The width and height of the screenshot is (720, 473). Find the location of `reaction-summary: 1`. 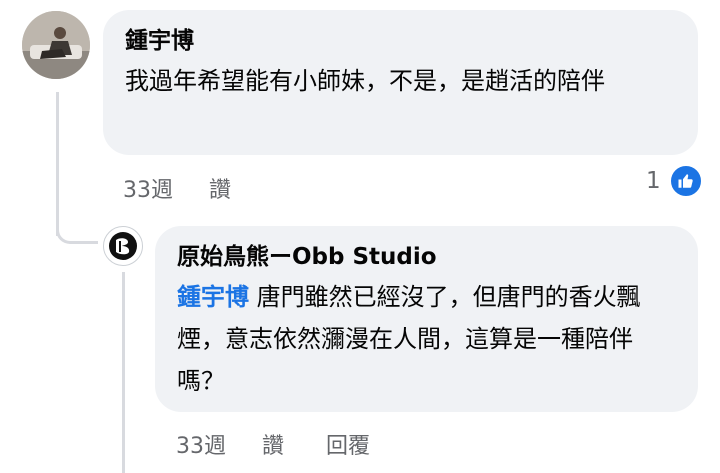

reaction-summary: 1 is located at coordinates (674, 181).